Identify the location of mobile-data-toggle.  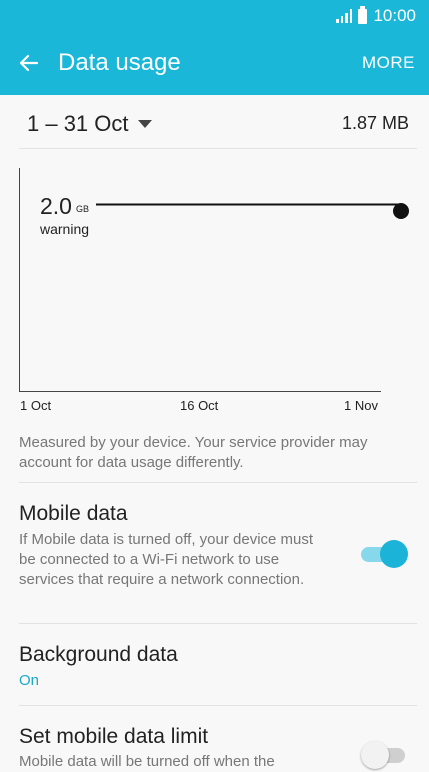
(385, 554).